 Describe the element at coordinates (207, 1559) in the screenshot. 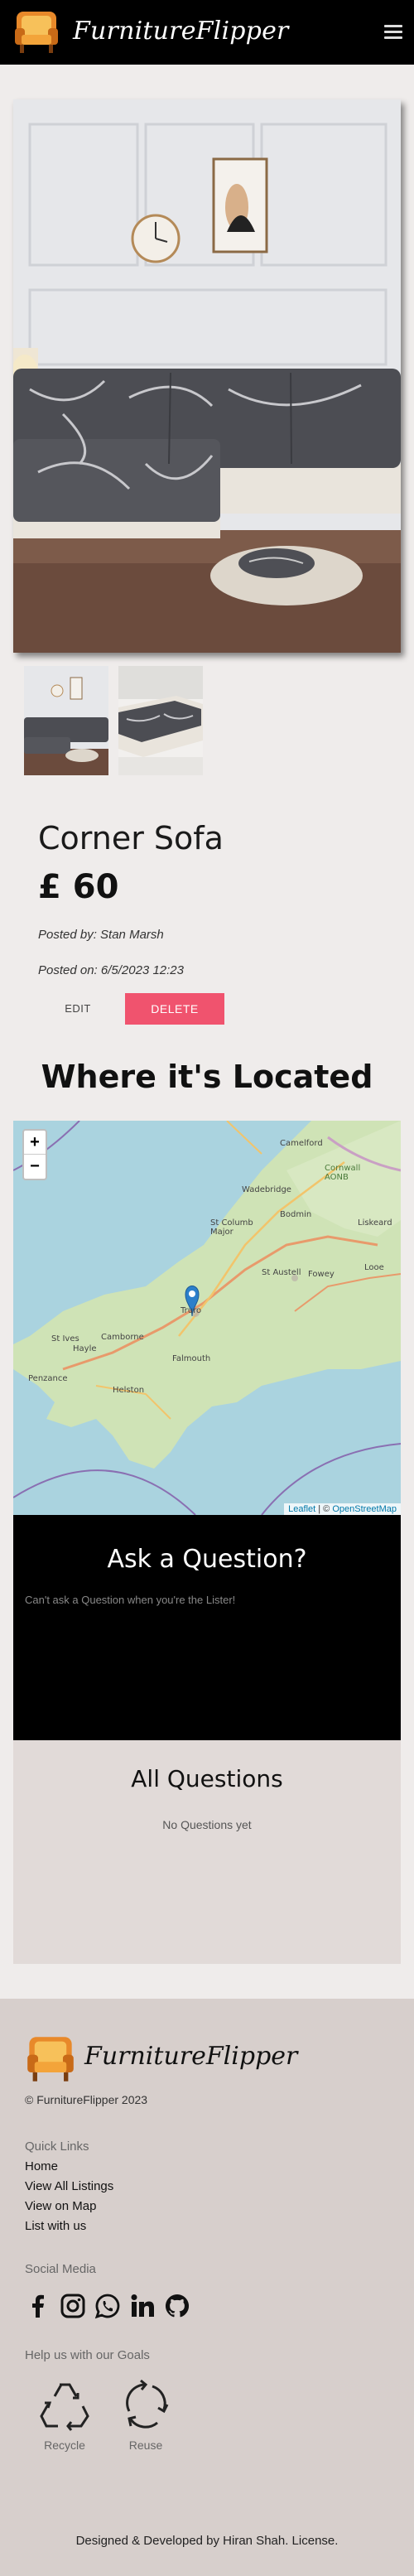

I see `ask-question-heading: Ask a Question?` at that location.